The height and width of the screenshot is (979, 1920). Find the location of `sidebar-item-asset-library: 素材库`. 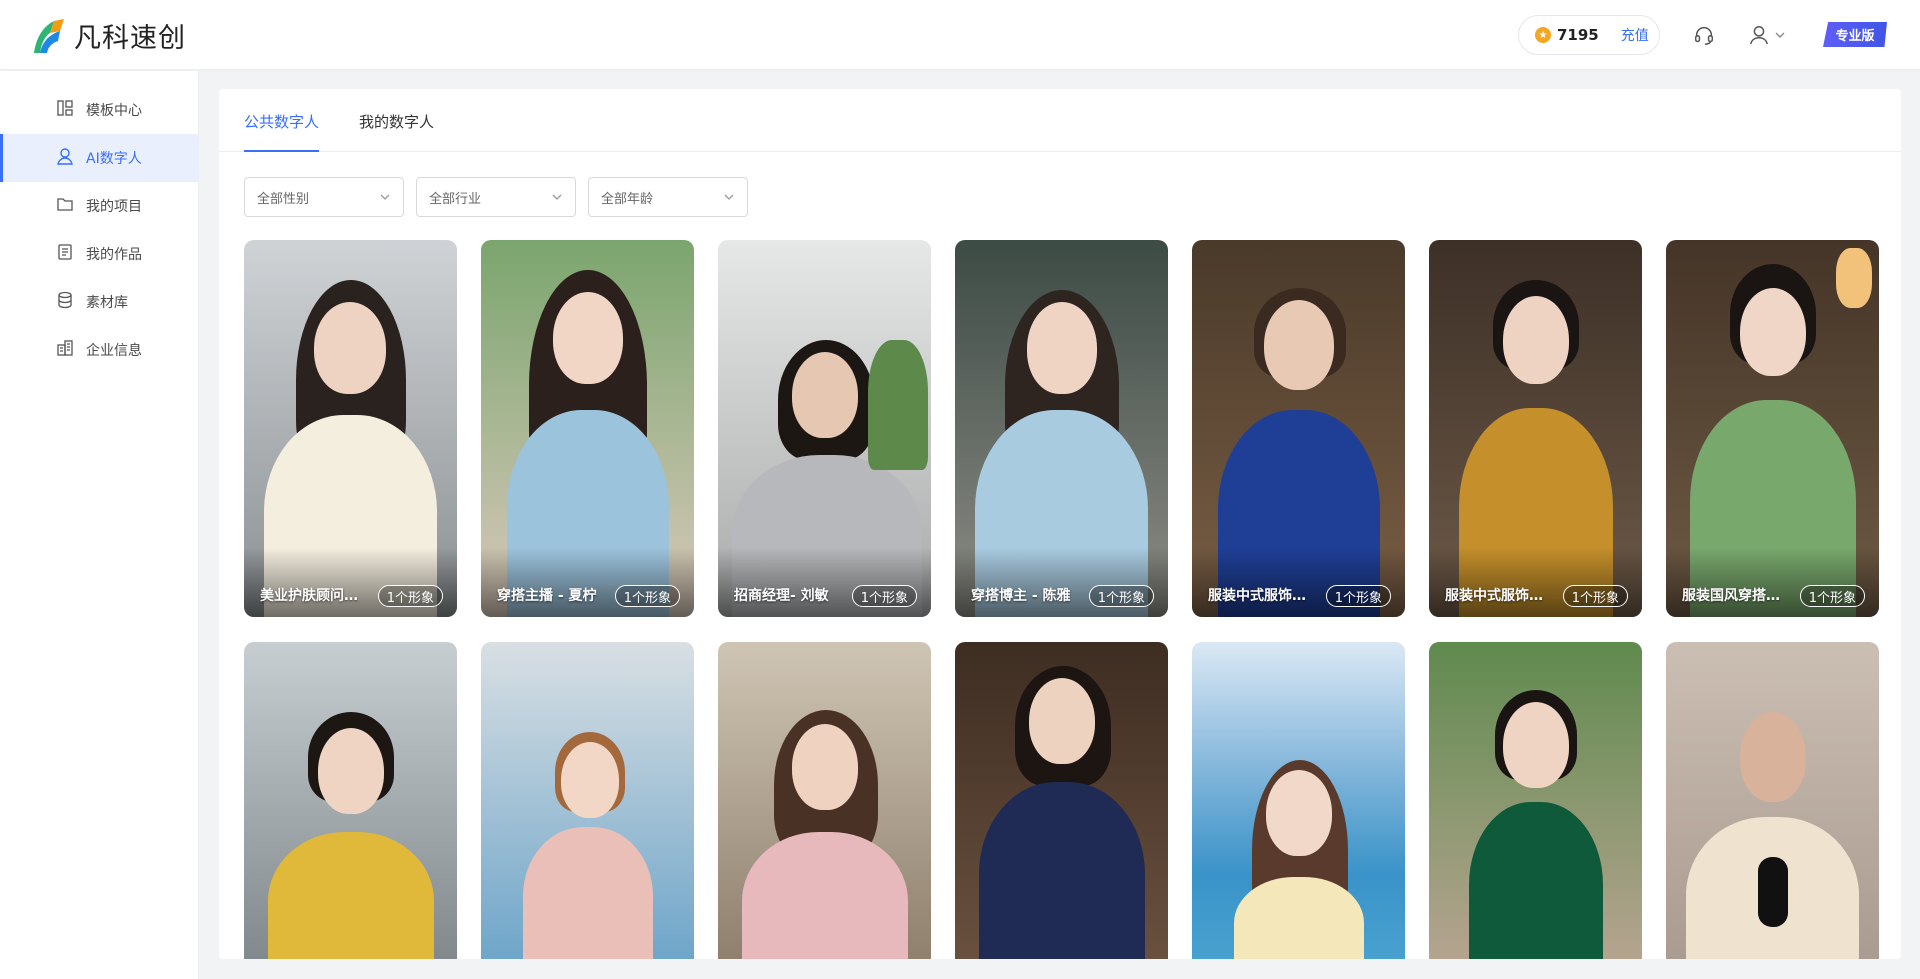

sidebar-item-asset-library: 素材库 is located at coordinates (99, 302).